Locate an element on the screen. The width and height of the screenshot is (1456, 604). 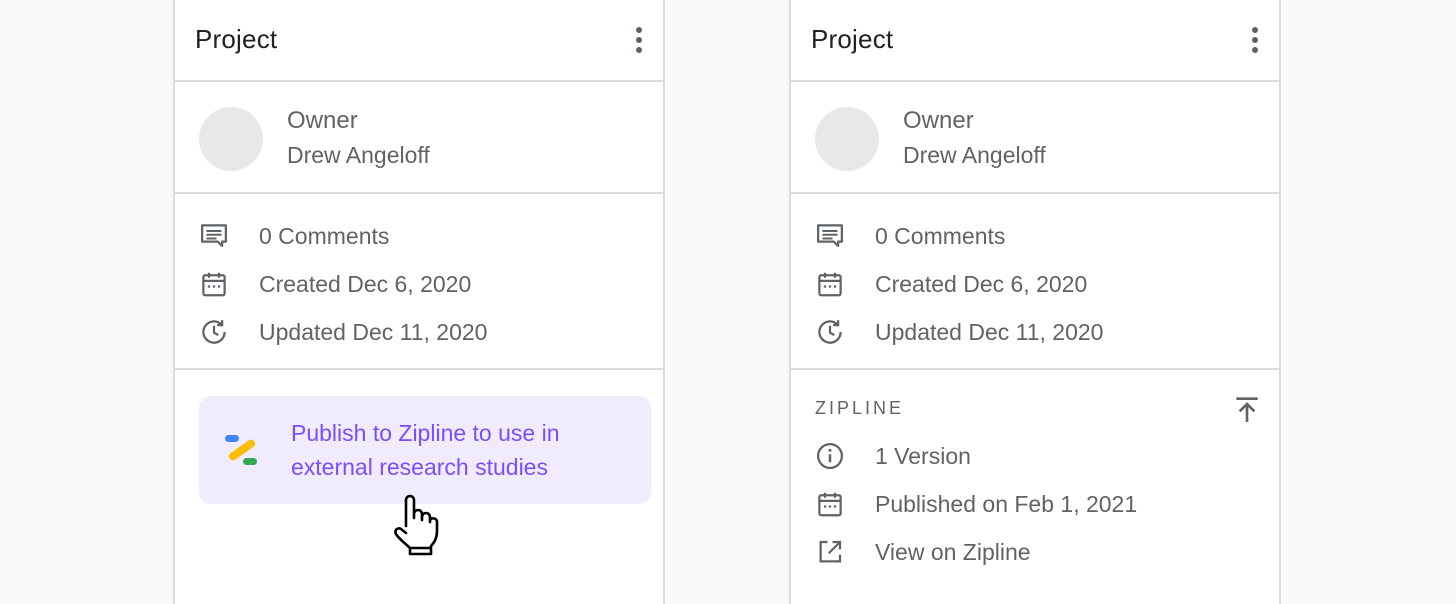
hand-pointer-cursor-icon is located at coordinates (415, 527).